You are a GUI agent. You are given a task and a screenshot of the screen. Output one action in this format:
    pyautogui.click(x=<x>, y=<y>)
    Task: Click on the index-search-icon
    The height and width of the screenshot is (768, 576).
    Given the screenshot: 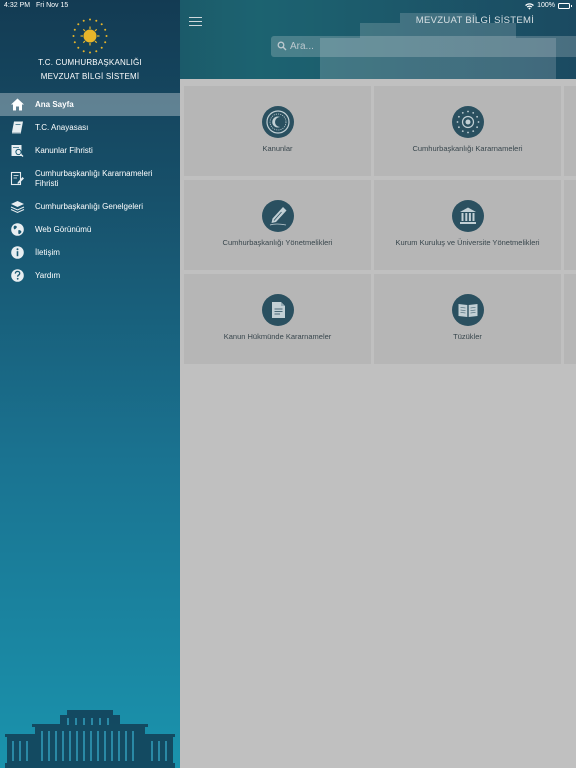 What is the action you would take?
    pyautogui.click(x=17, y=150)
    